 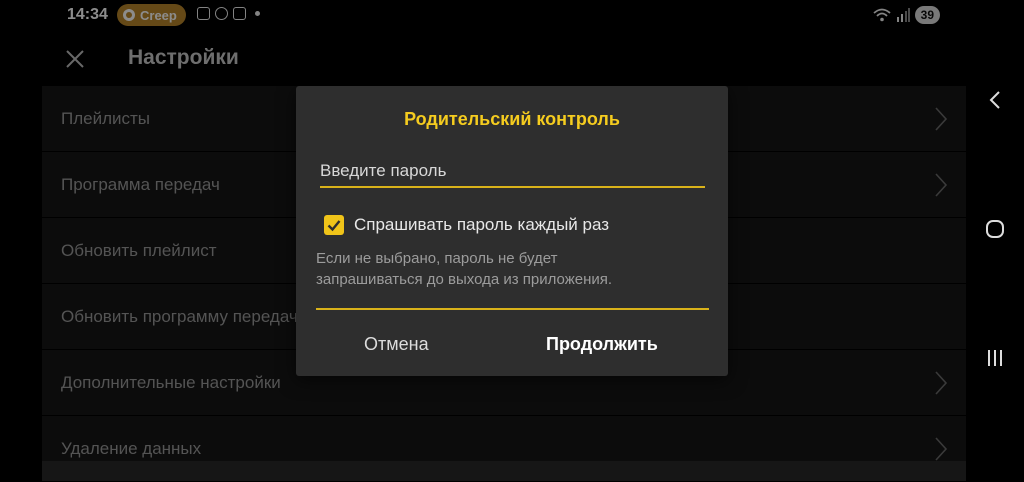 I want to click on password-field, so click(x=512, y=173).